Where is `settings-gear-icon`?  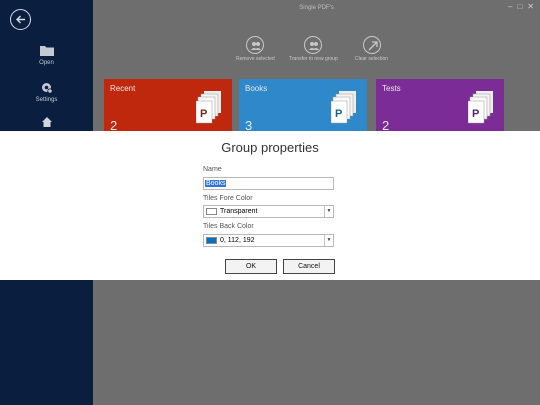 settings-gear-icon is located at coordinates (47, 88).